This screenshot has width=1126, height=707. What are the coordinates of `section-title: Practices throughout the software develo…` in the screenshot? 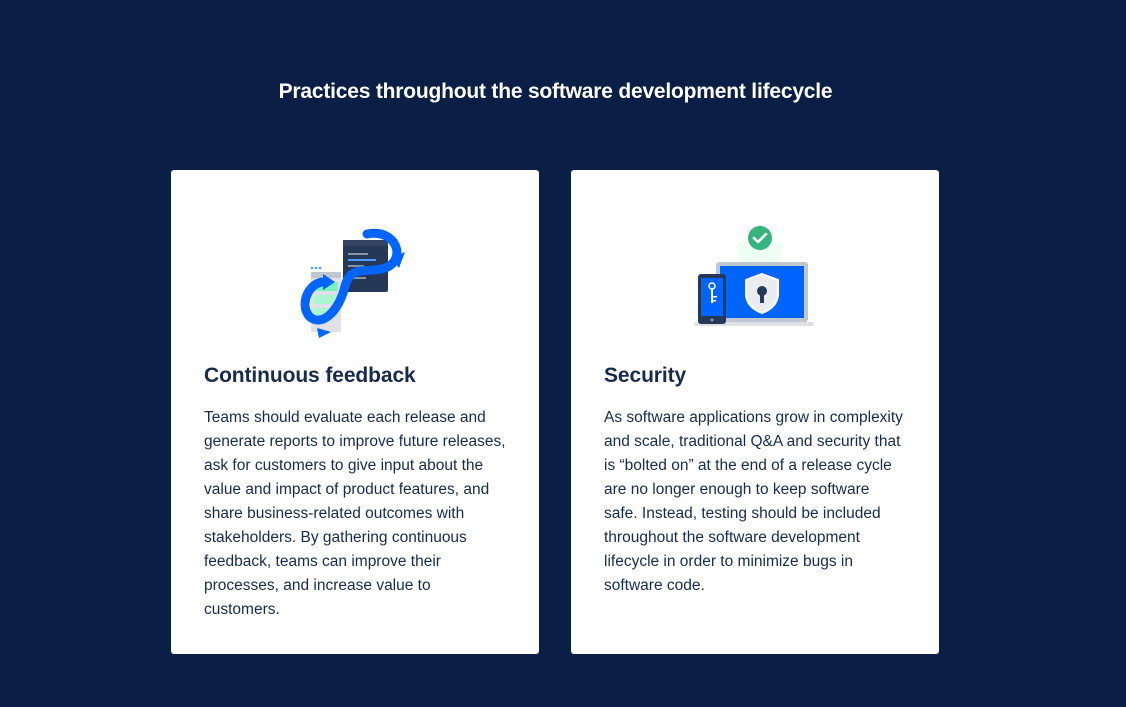 It's located at (555, 92).